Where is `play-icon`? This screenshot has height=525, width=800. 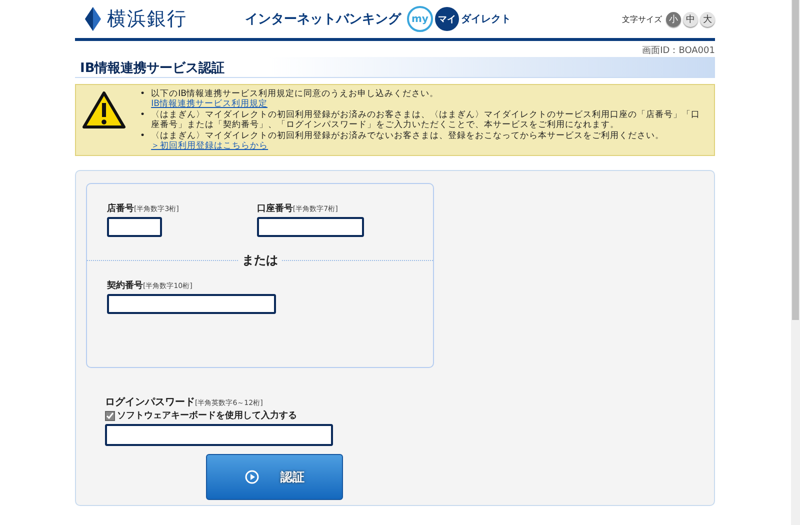
play-icon is located at coordinates (251, 477).